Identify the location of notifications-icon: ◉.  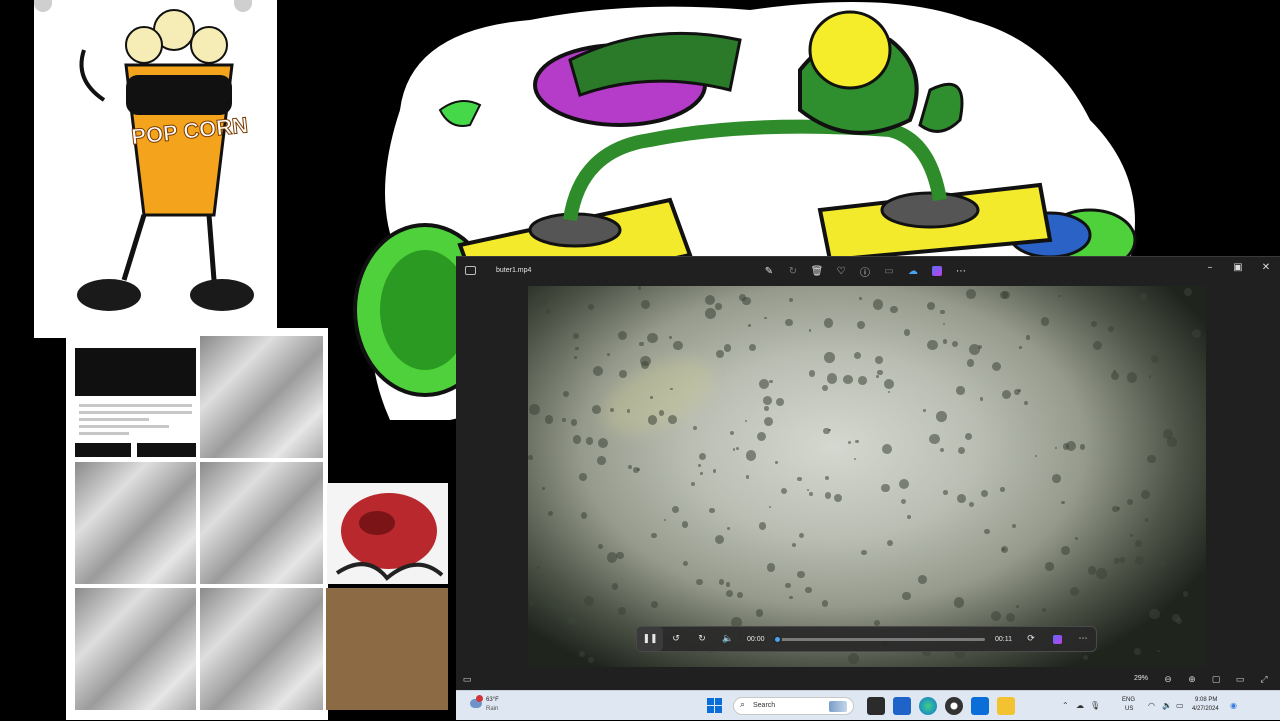
(1233, 705).